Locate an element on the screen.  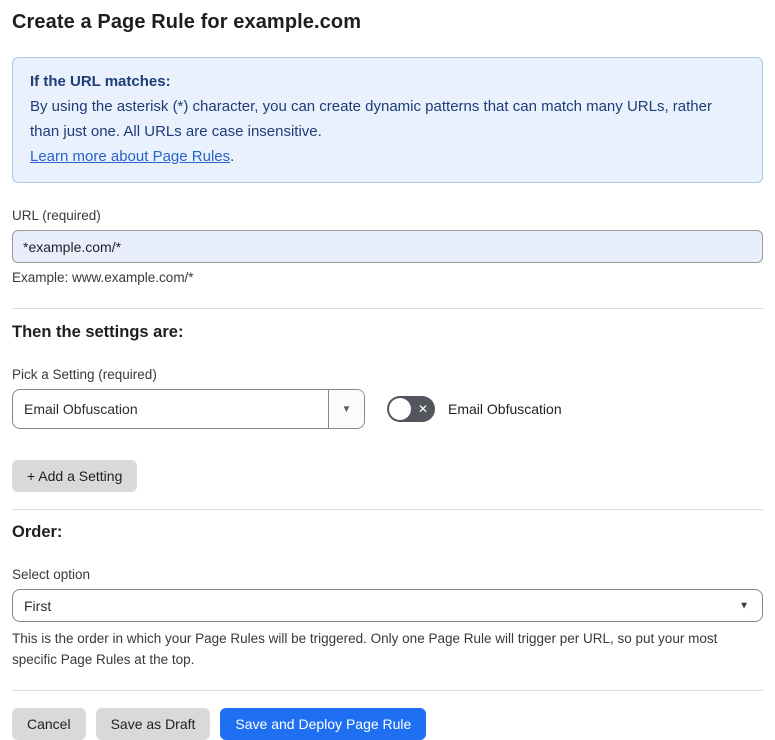
order-select: First ▼ is located at coordinates (387, 605).